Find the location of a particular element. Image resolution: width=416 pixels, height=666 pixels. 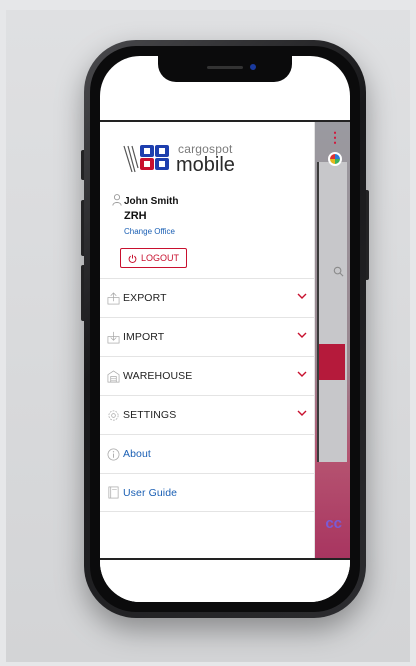

background-app: ⋮ cc is located at coordinates (332, 340).